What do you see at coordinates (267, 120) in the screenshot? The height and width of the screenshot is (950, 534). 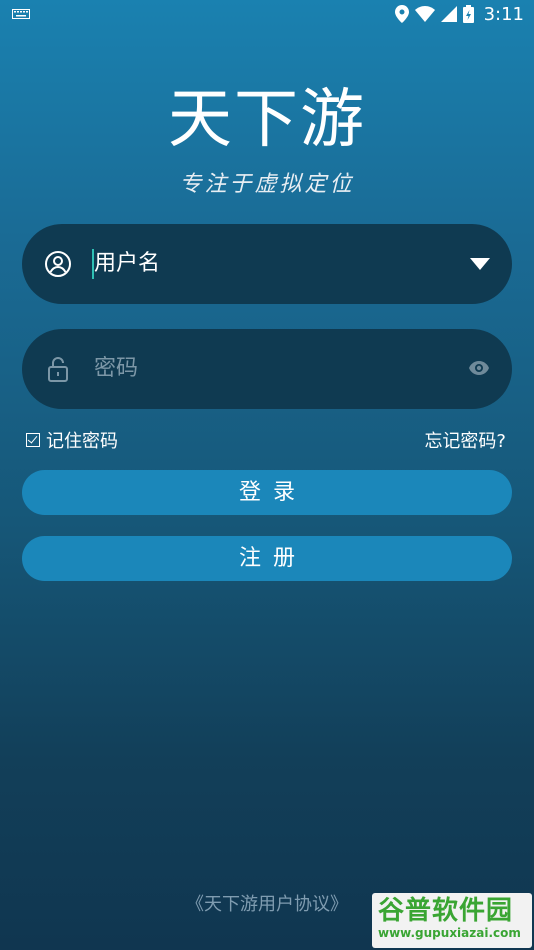 I see `app-title: 天下游` at bounding box center [267, 120].